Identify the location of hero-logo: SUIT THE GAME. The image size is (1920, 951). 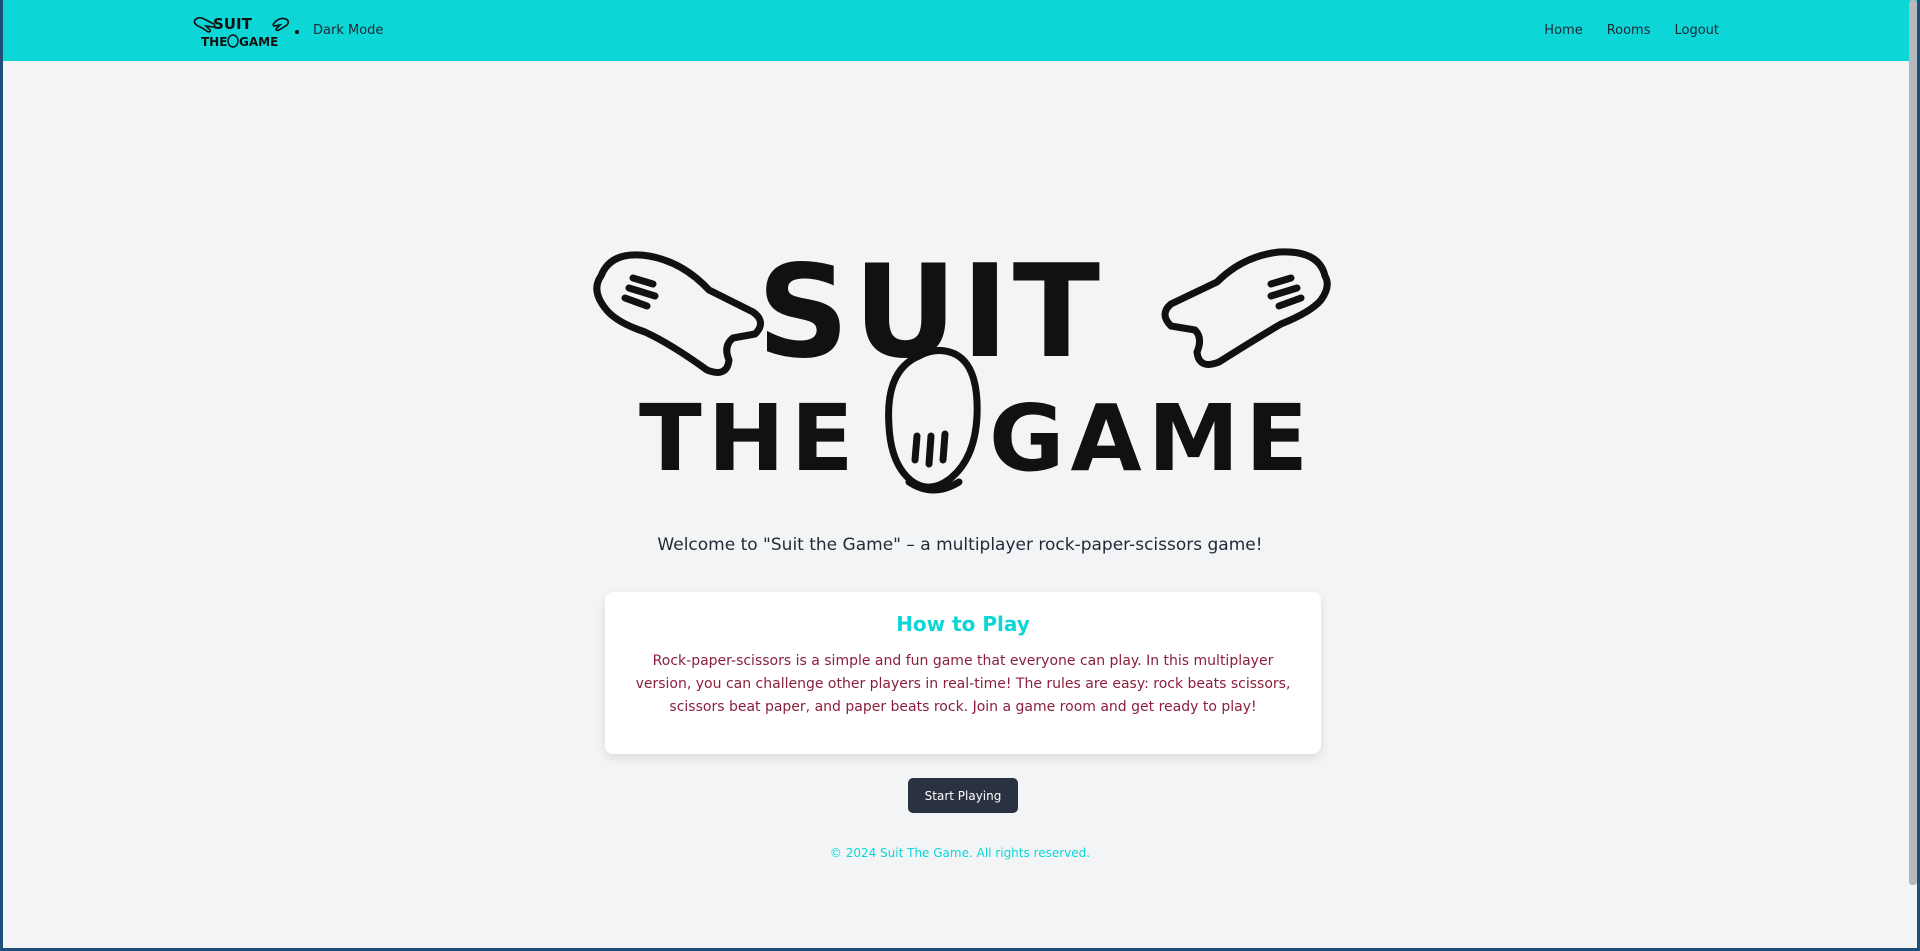
(962, 370).